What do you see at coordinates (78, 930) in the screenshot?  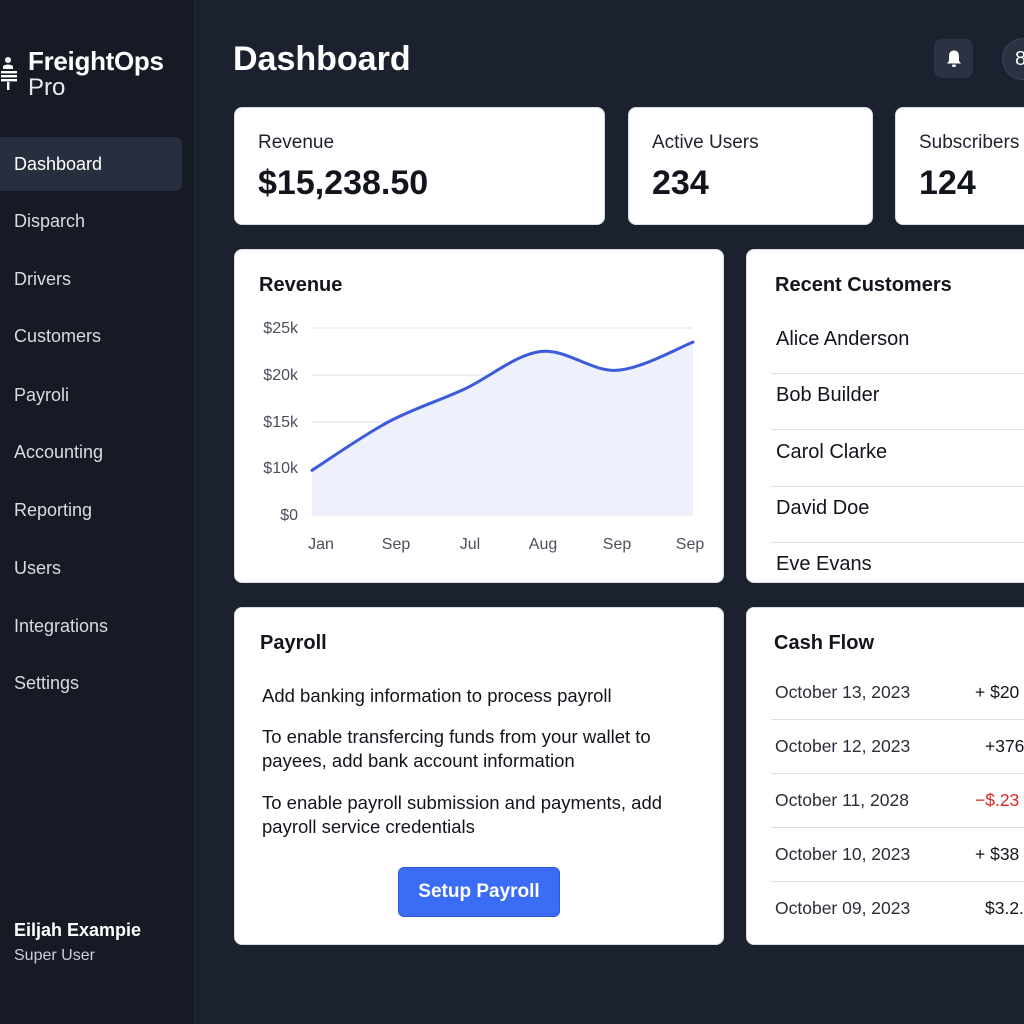 I see `user-name: Eiljah Exampie` at bounding box center [78, 930].